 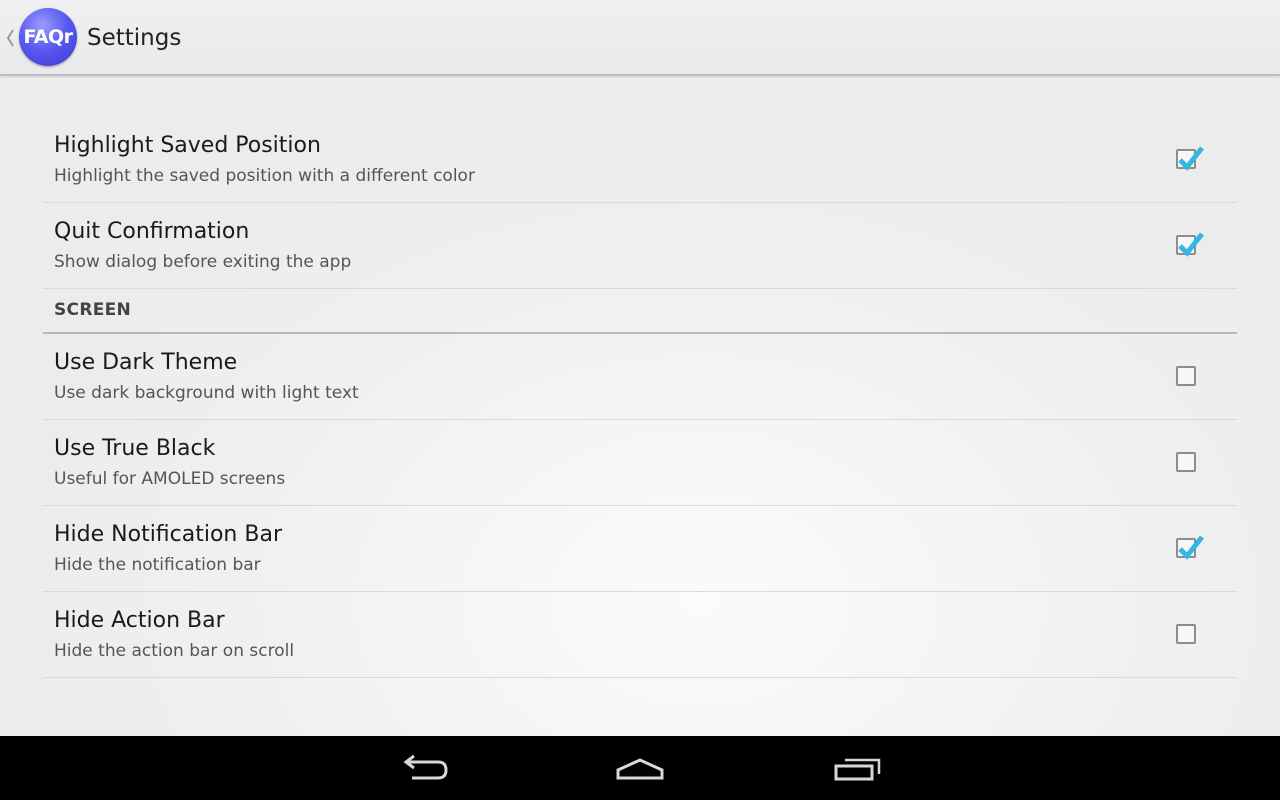 What do you see at coordinates (152, 231) in the screenshot?
I see `pref-title: Quit Confirmation` at bounding box center [152, 231].